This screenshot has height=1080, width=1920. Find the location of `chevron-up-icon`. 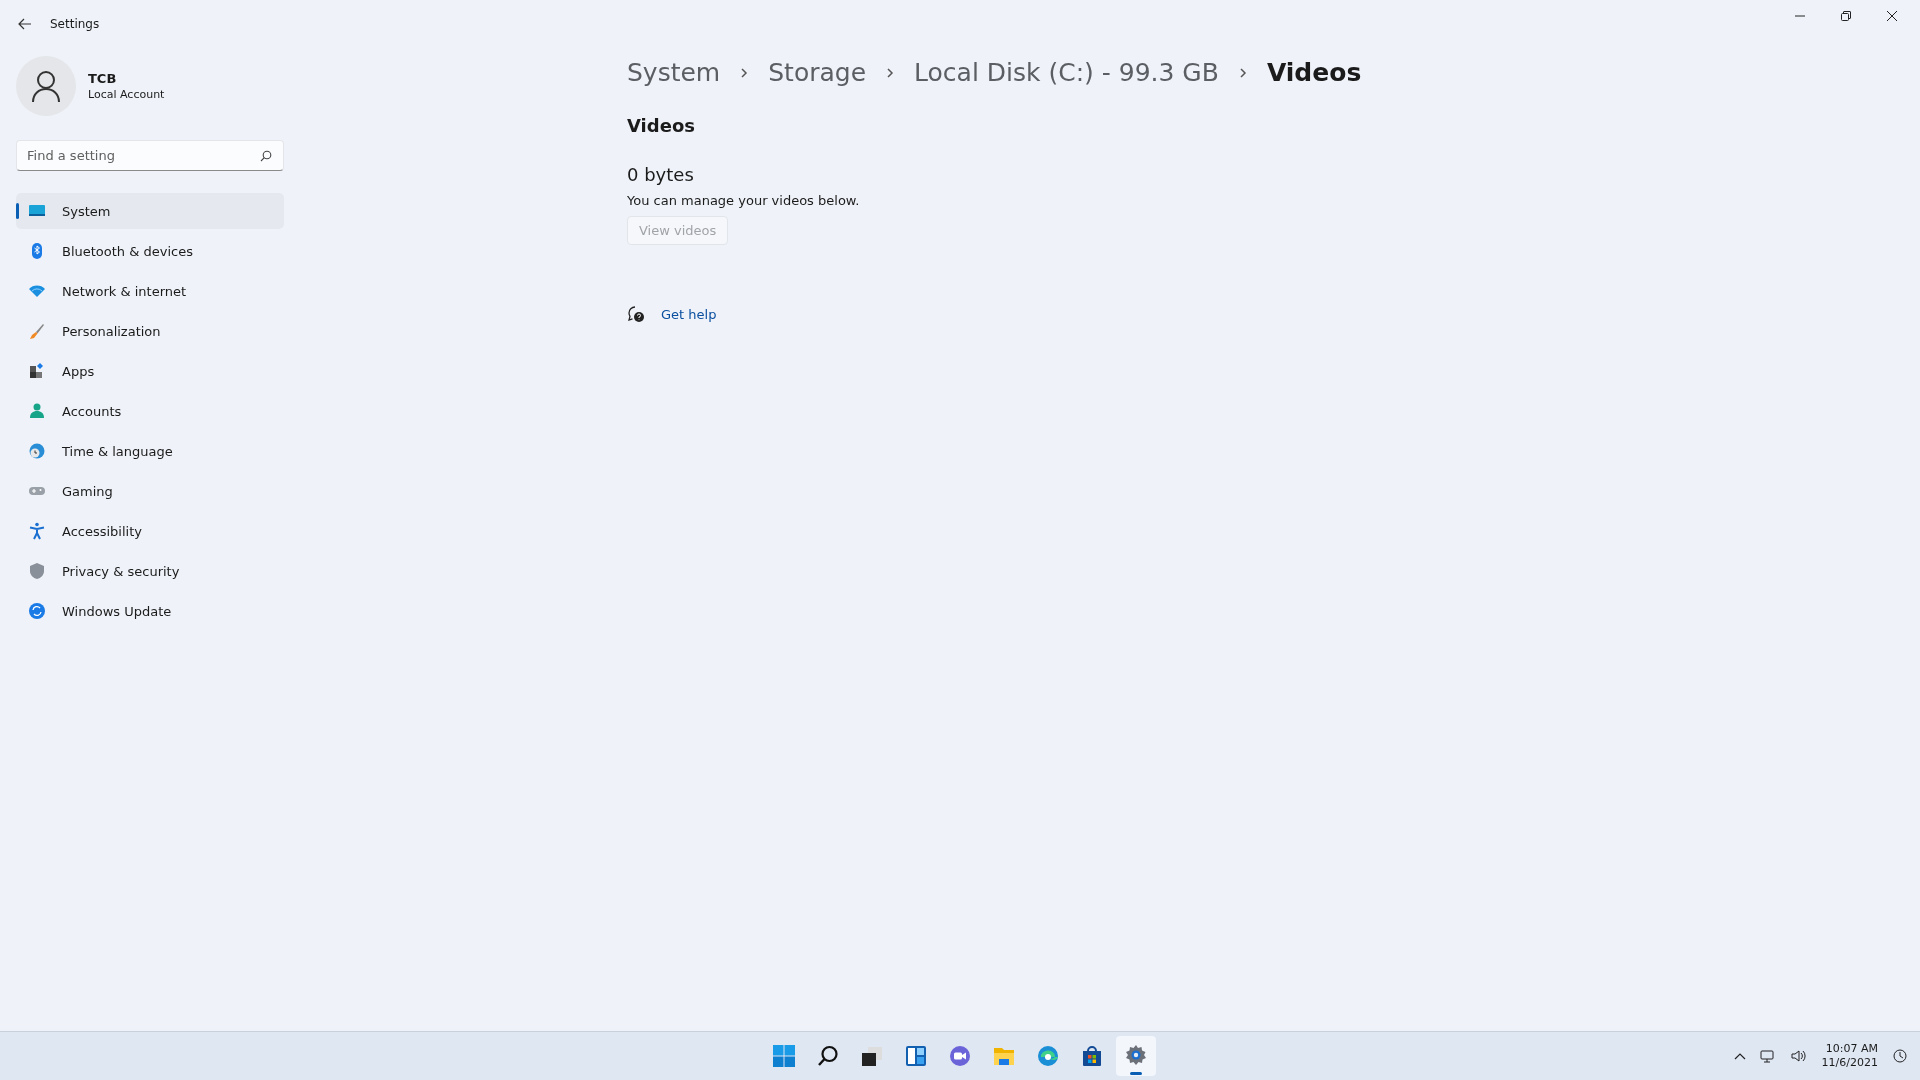

chevron-up-icon is located at coordinates (1739, 1056).